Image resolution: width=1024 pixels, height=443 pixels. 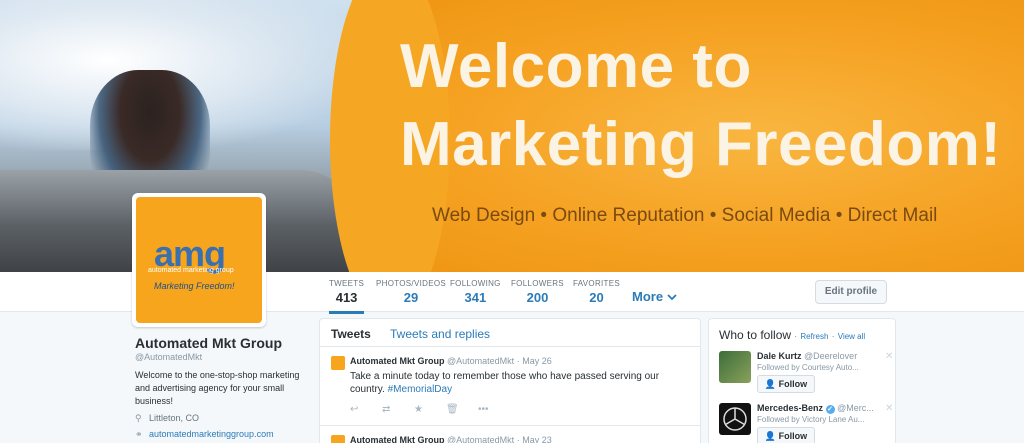 I want to click on tab-tweets: Tweets, so click(x=351, y=334).